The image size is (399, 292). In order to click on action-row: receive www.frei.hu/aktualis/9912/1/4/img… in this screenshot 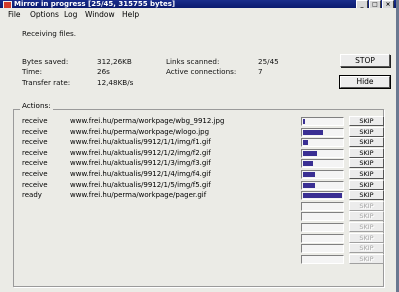, I will do `click(198, 174)`.